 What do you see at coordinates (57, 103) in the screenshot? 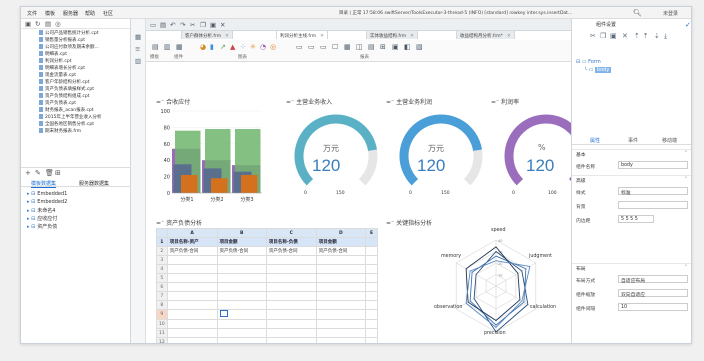
I see `list-item: 资产负债表.cpt` at bounding box center [57, 103].